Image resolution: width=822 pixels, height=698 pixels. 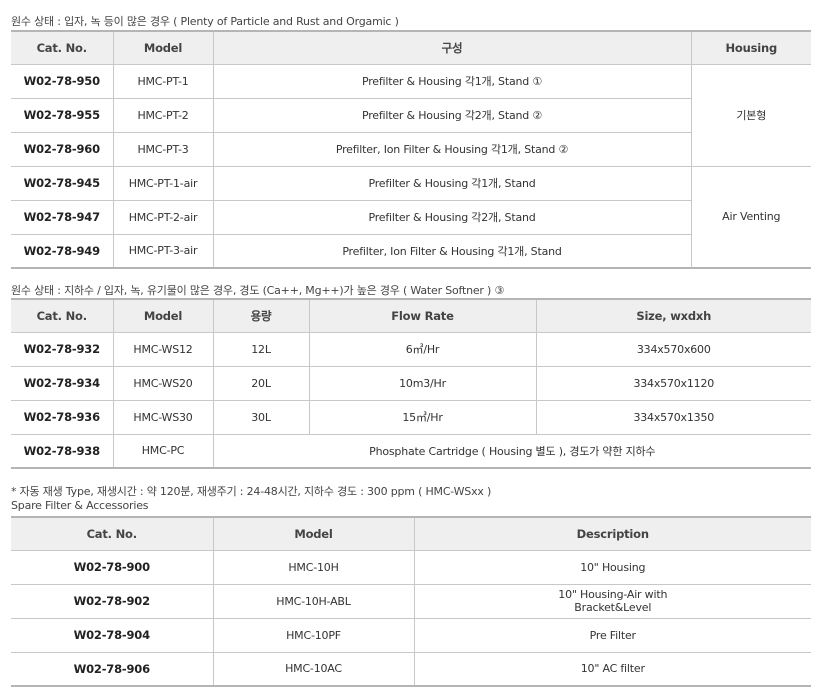 I want to click on description-cell: 10" Housing-Air with Bracket&Level, so click(x=612, y=601).